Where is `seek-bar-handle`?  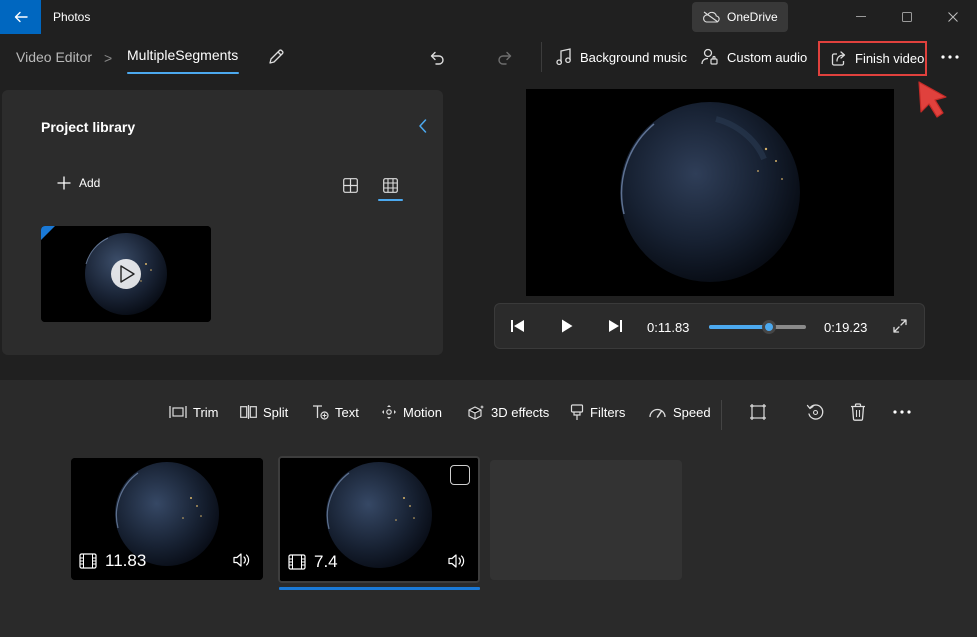
seek-bar-handle is located at coordinates (768, 327).